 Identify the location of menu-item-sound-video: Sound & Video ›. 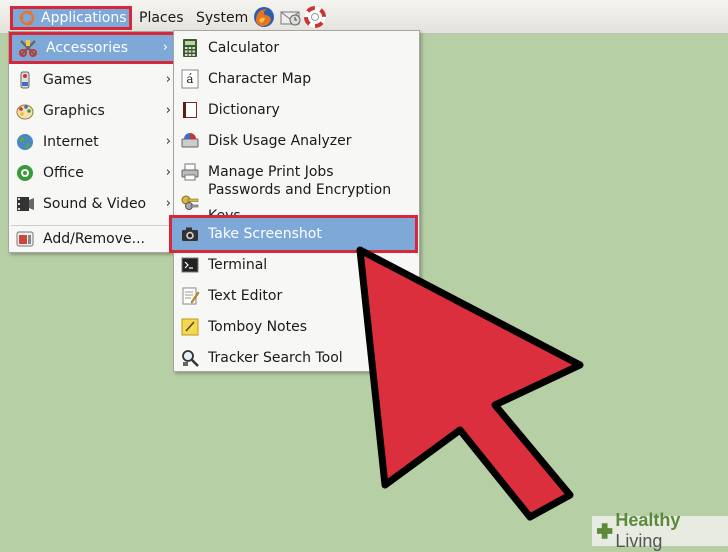
(93, 203).